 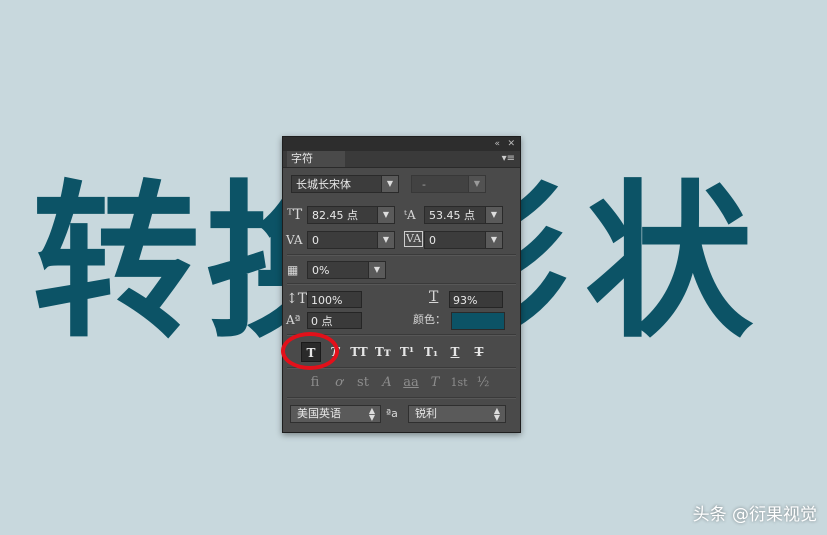 What do you see at coordinates (414, 239) in the screenshot?
I see `tracking-icon: VA` at bounding box center [414, 239].